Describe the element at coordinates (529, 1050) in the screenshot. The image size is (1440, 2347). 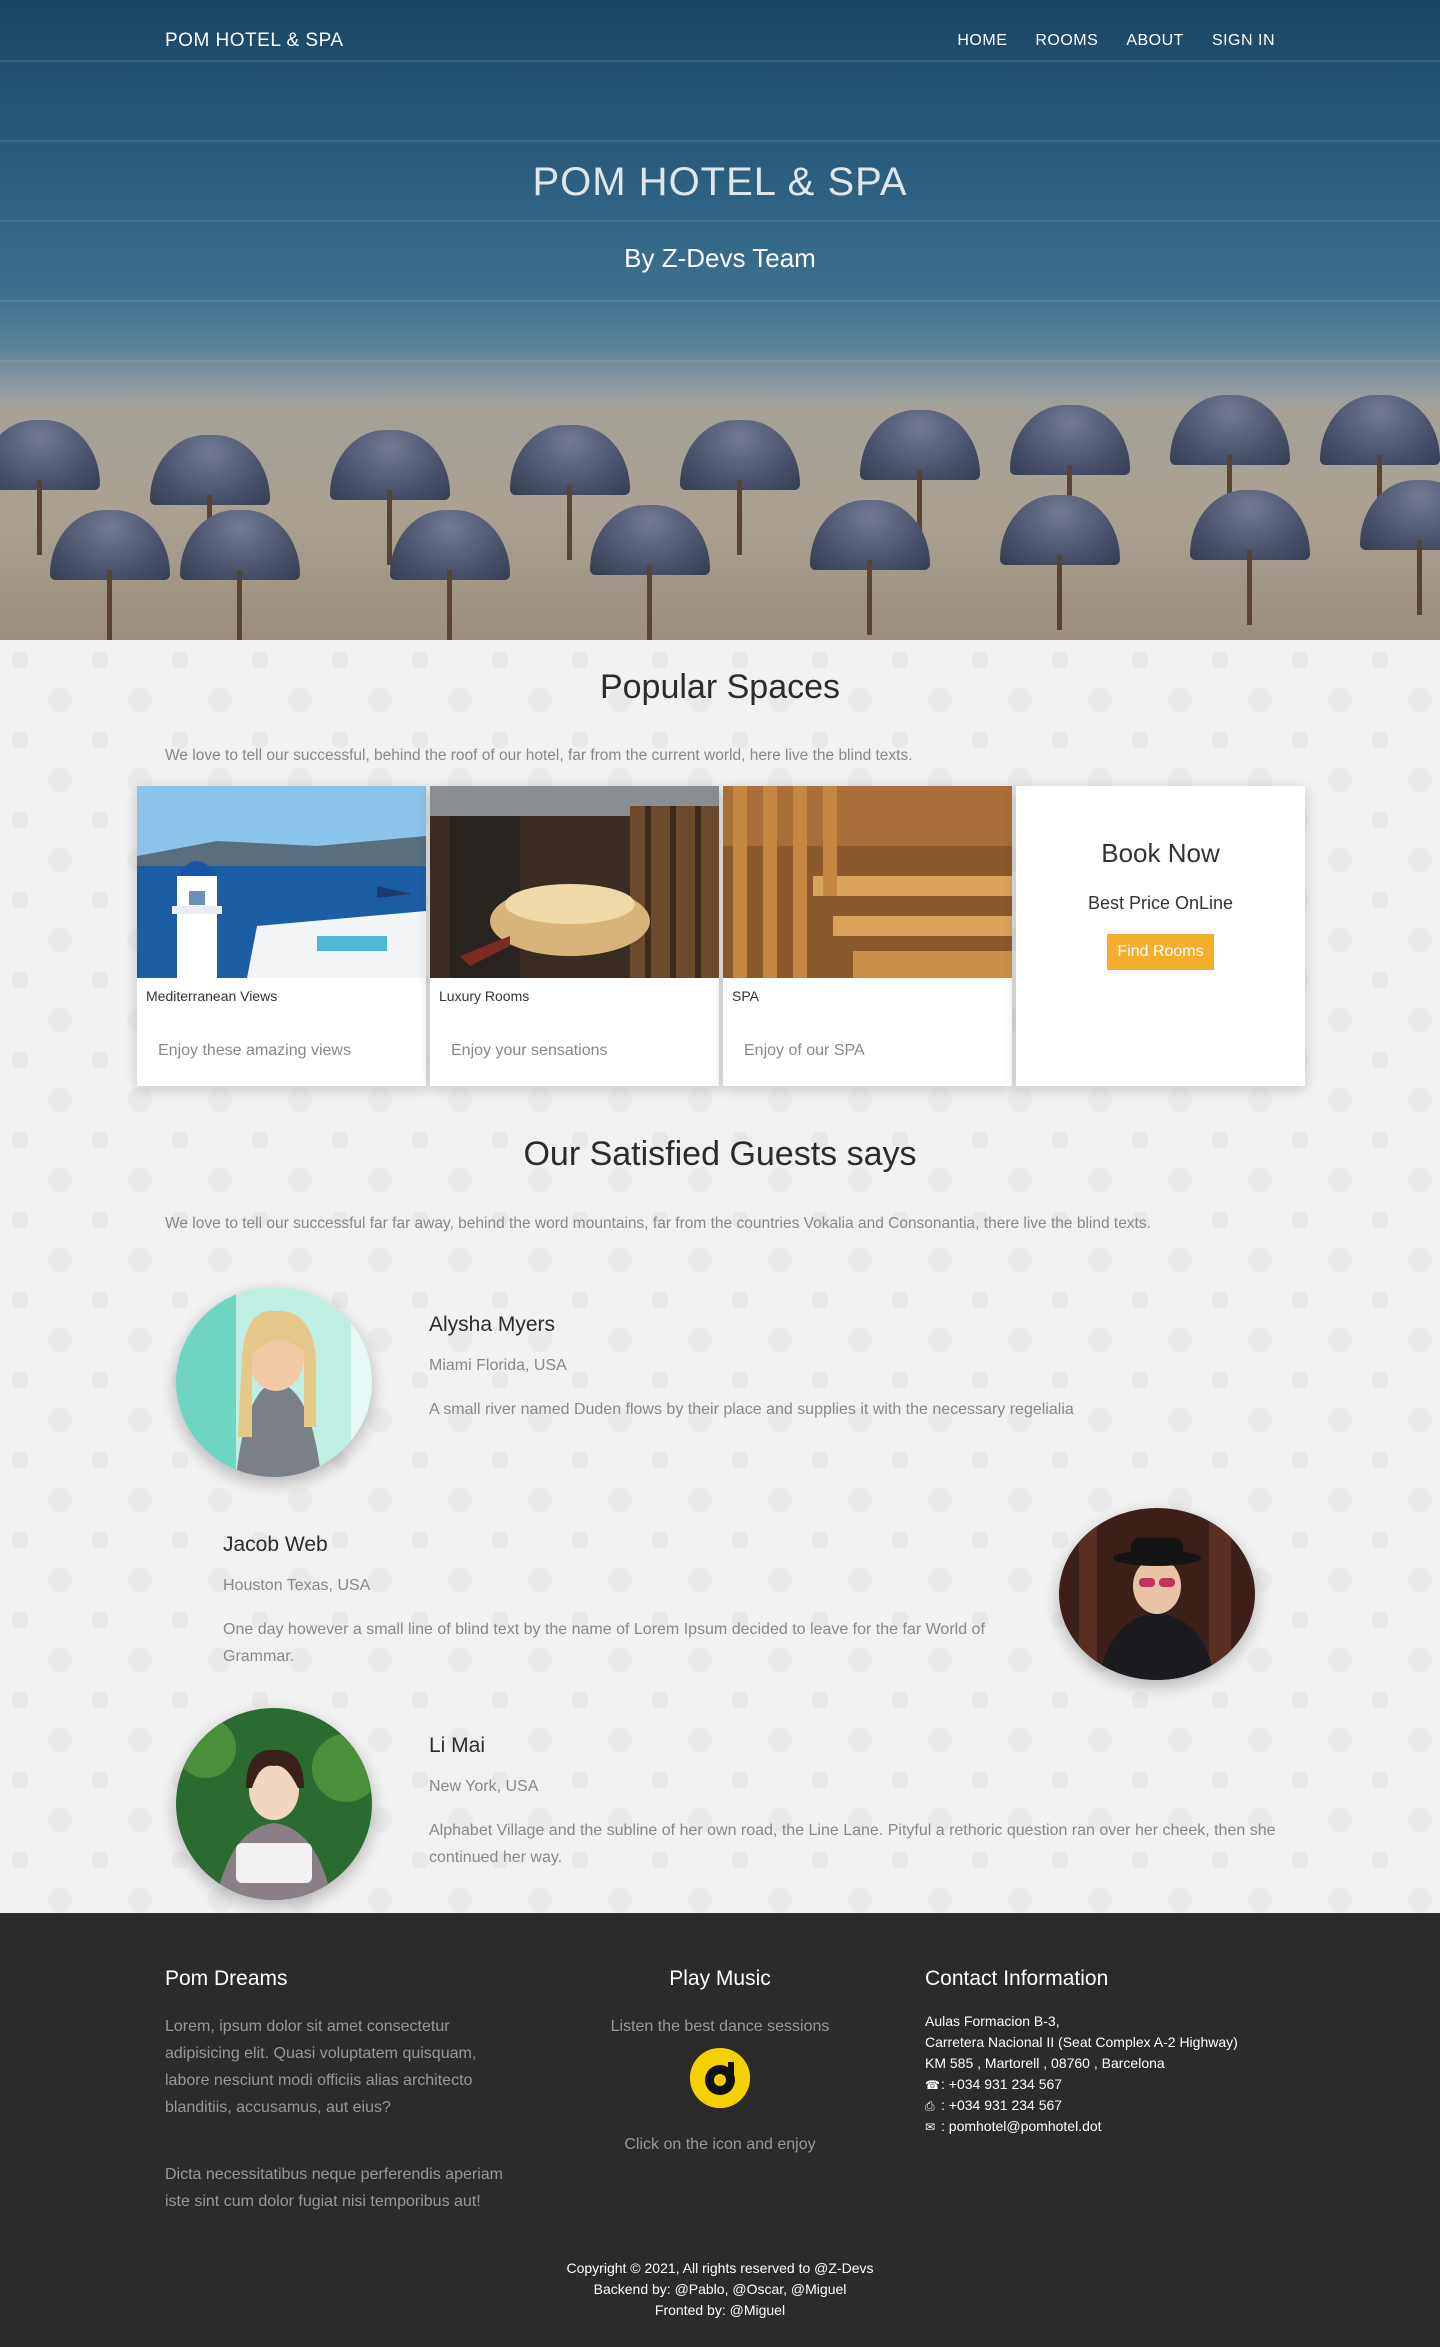
I see `card-description: Enjoy your sensations` at that location.